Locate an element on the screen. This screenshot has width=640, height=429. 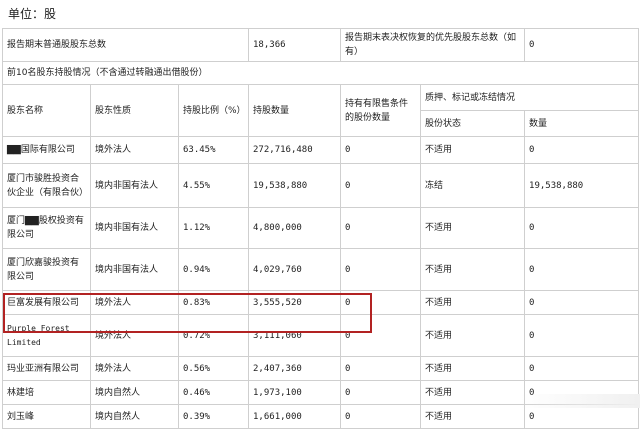
header-nature: 股东性质 is located at coordinates (134, 110).